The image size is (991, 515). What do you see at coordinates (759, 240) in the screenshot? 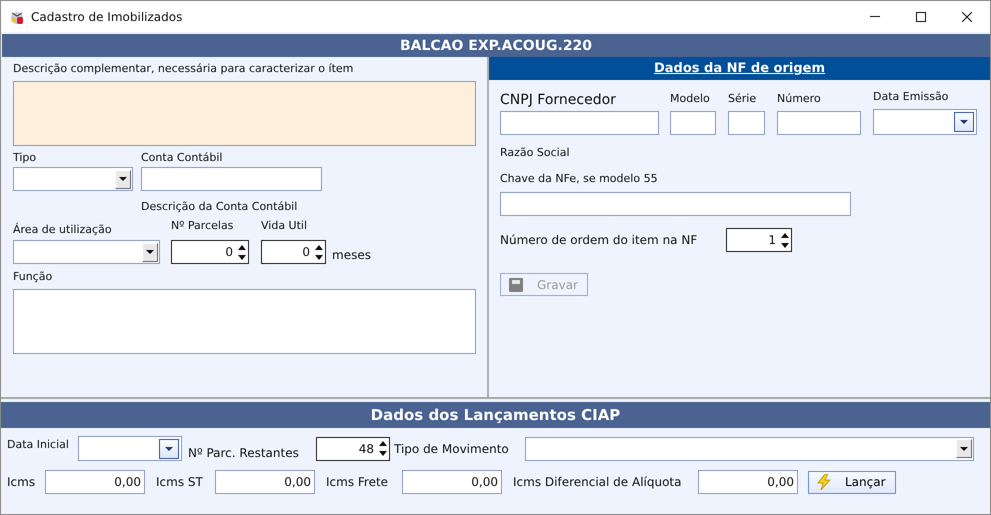
I see `spin-field: 1` at bounding box center [759, 240].